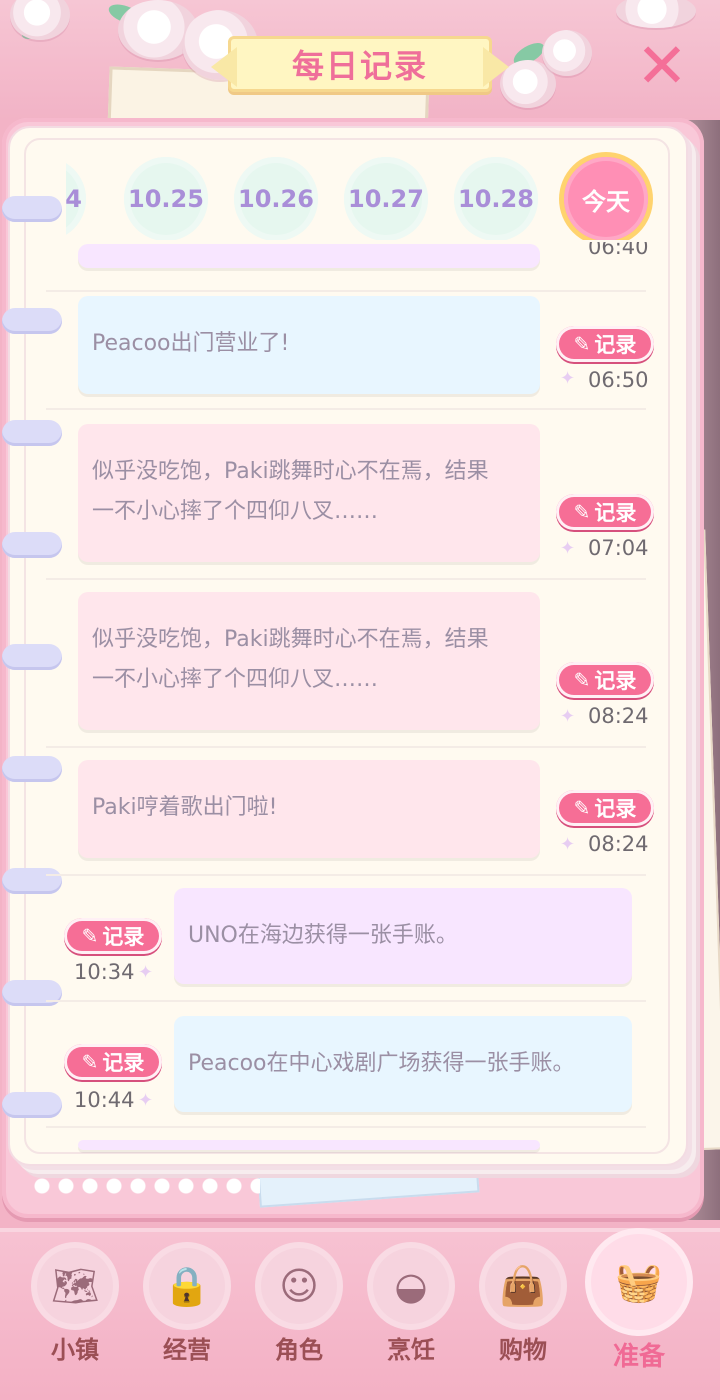 This screenshot has height=1400, width=720. Describe the element at coordinates (309, 345) in the screenshot. I see `list-item: Peacoo出门营业了!` at that location.